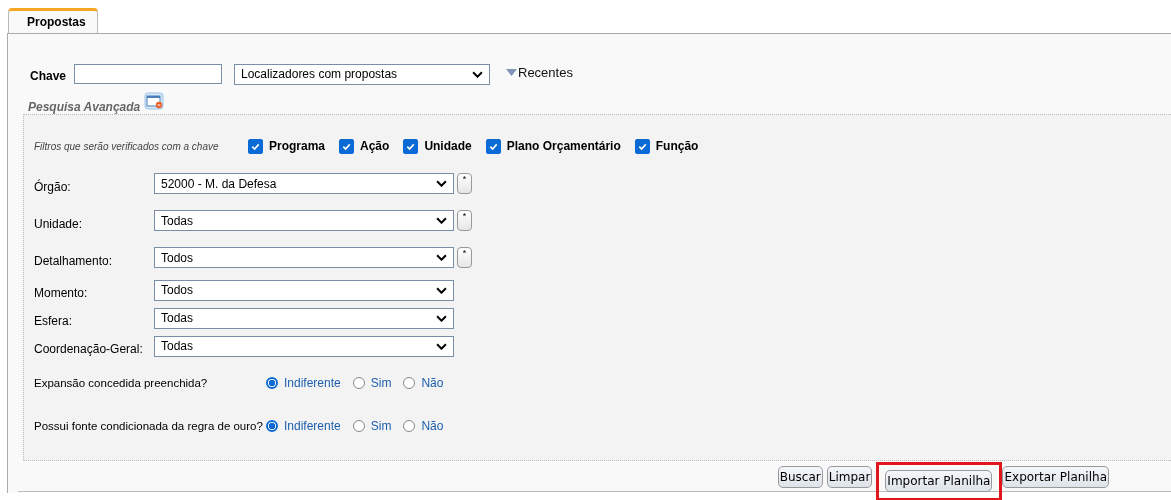 This screenshot has height=500, width=1171. What do you see at coordinates (49, 75) in the screenshot?
I see `key-label: Chave` at bounding box center [49, 75].